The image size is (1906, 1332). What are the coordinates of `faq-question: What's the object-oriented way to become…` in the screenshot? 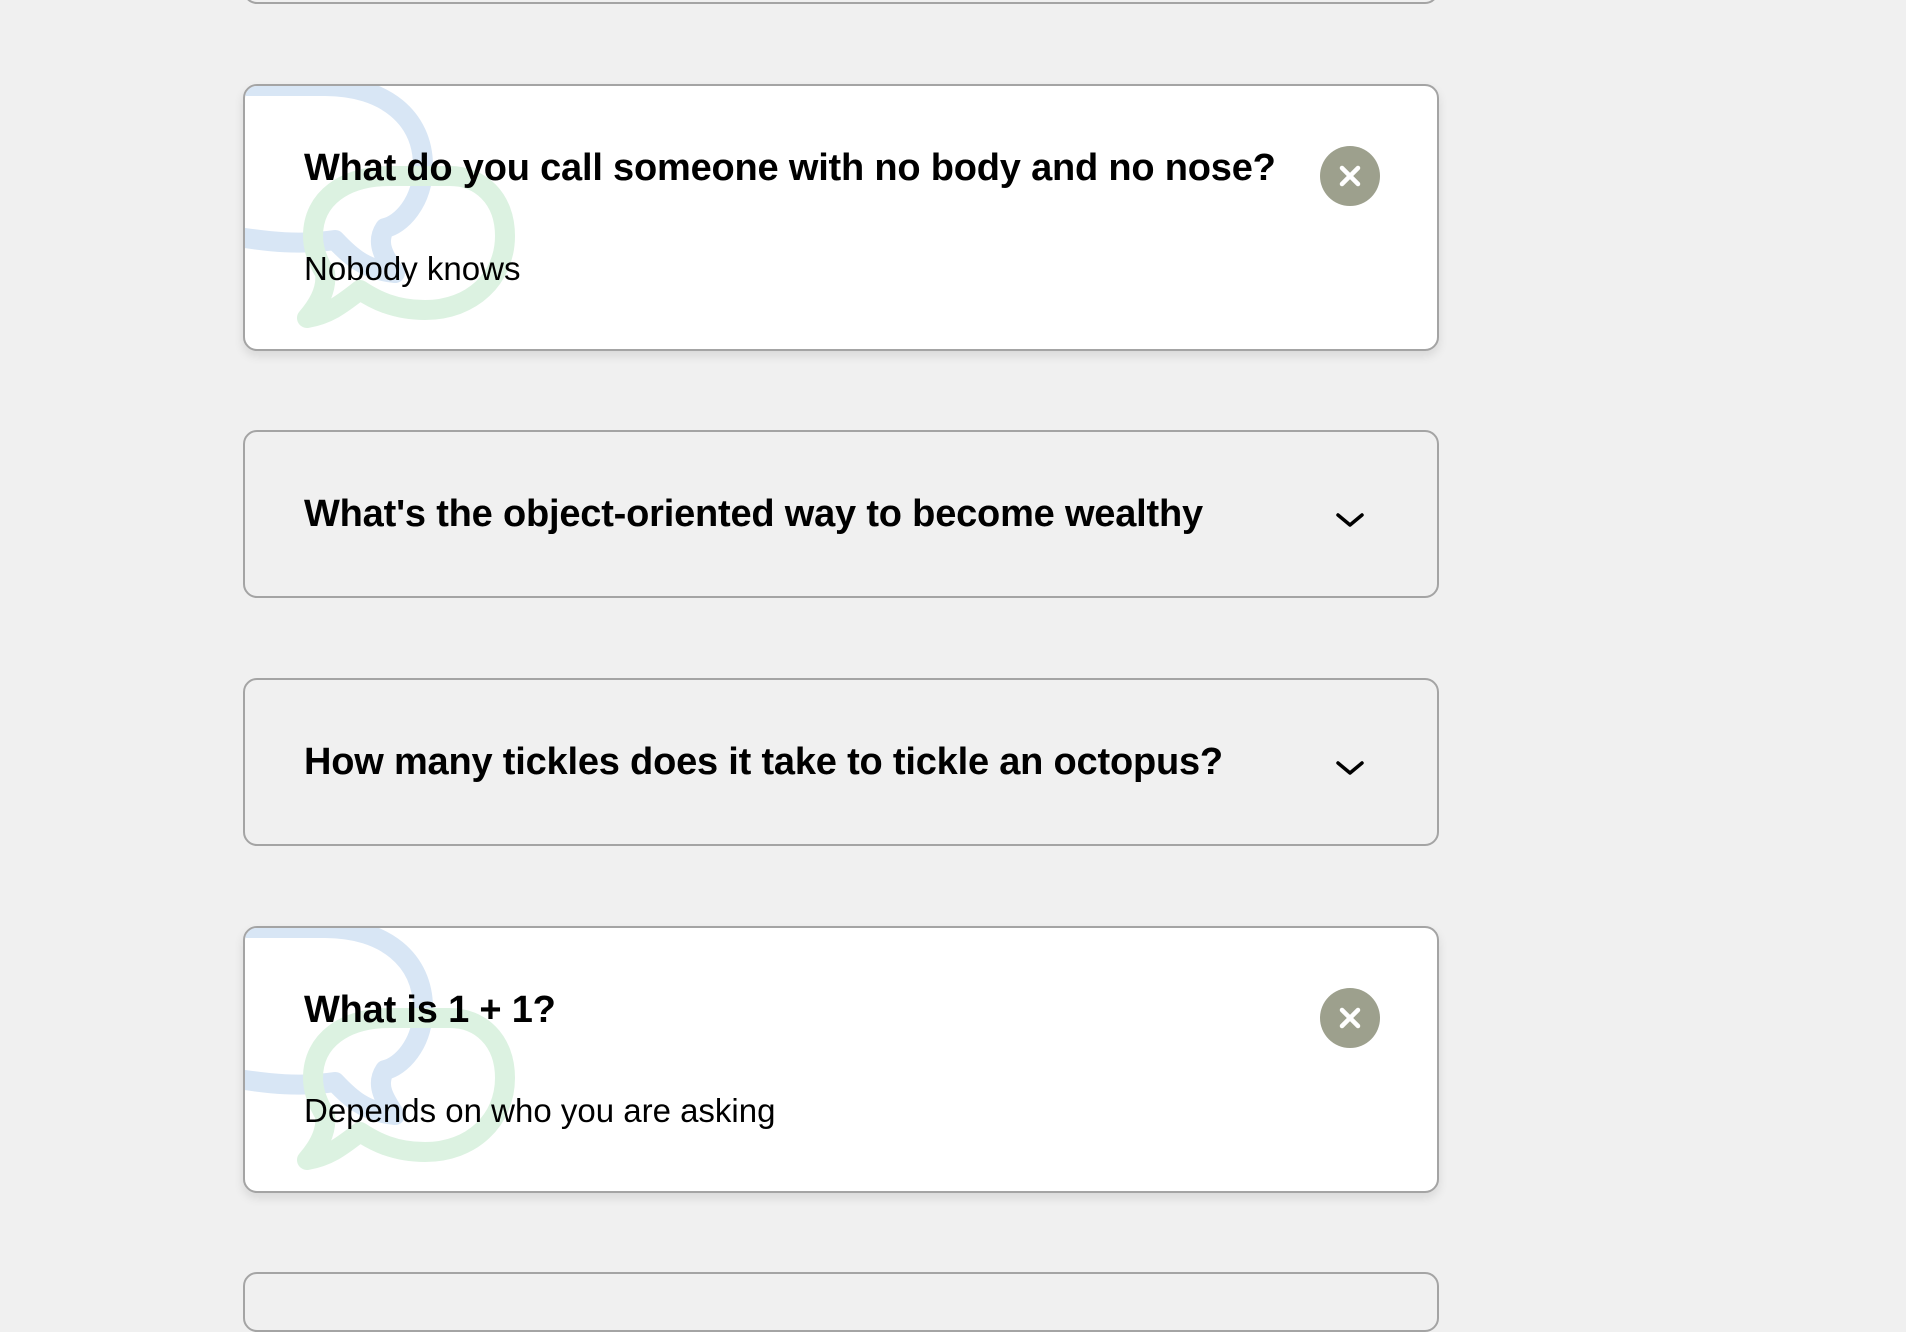 It's located at (753, 514).